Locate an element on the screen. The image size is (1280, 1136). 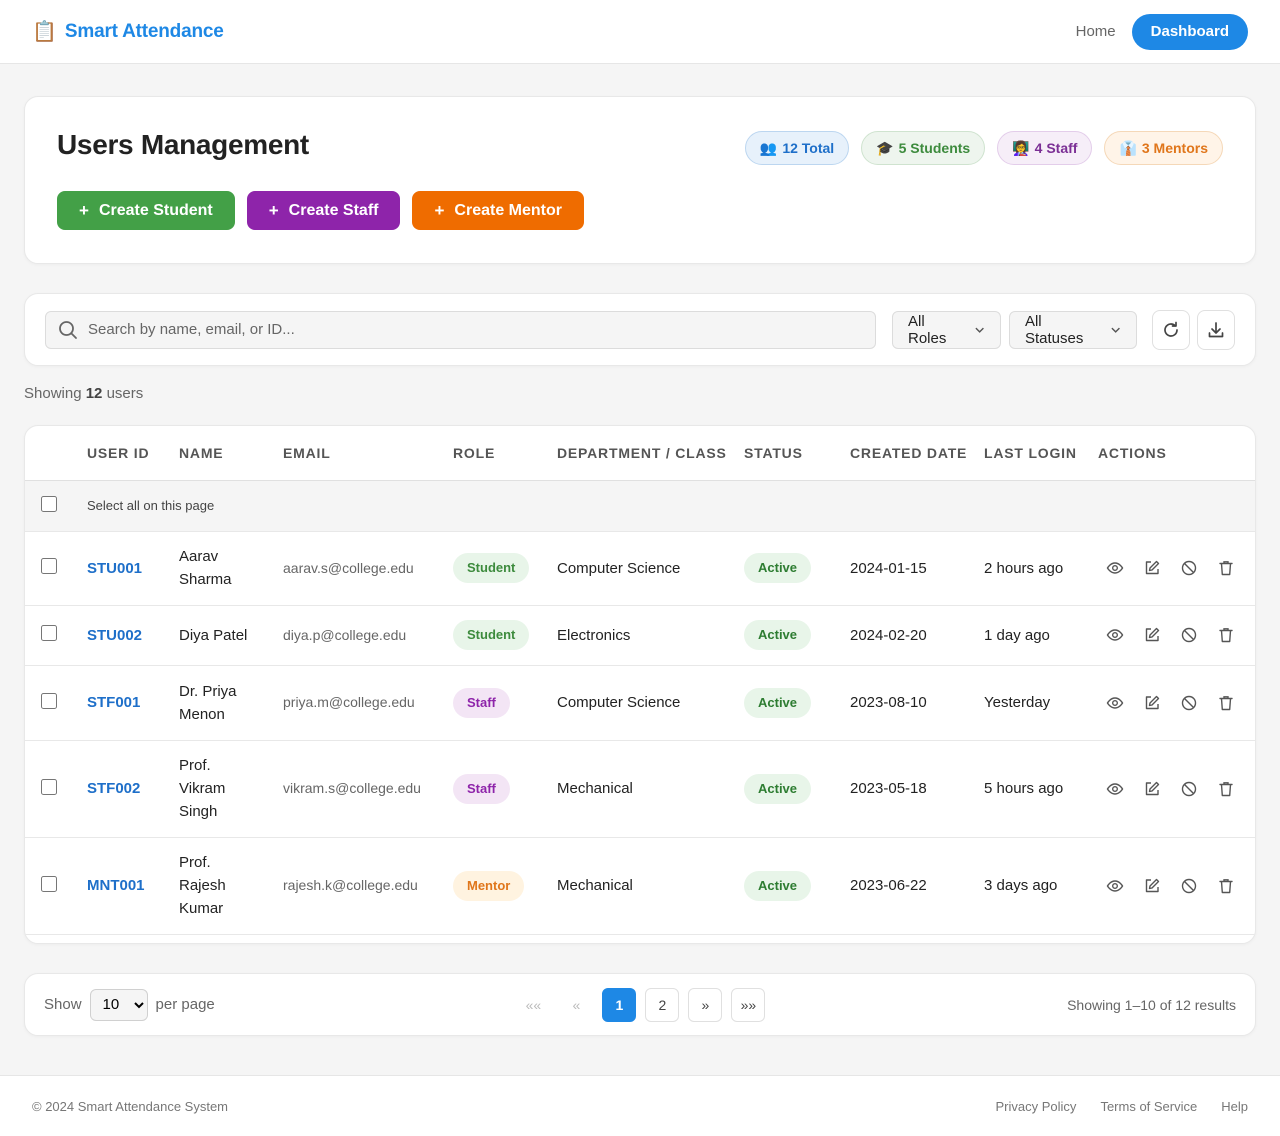
per-page-control: Show 10 per page is located at coordinates (129, 1004).